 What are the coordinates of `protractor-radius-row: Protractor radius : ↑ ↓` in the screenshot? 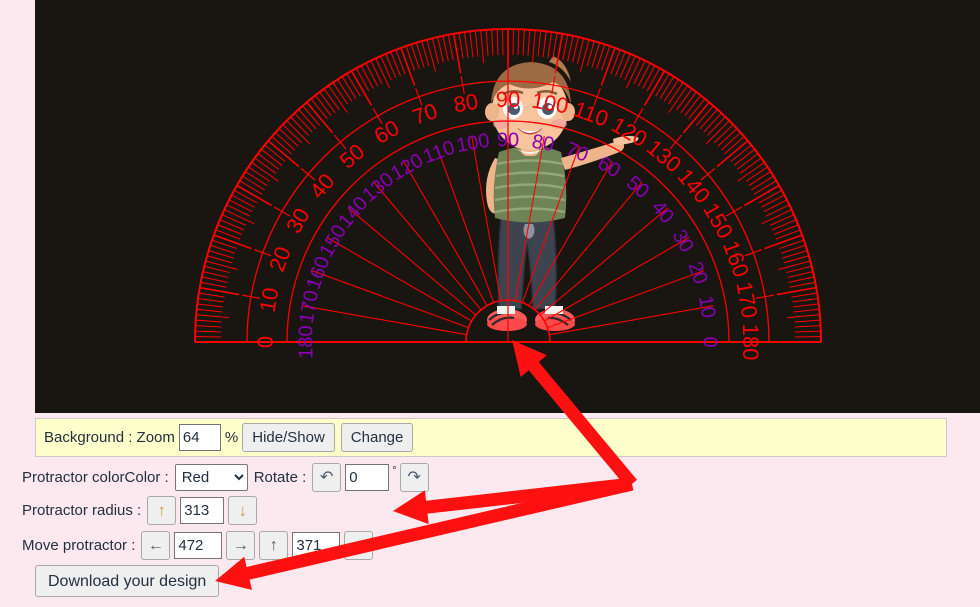 It's located at (140, 510).